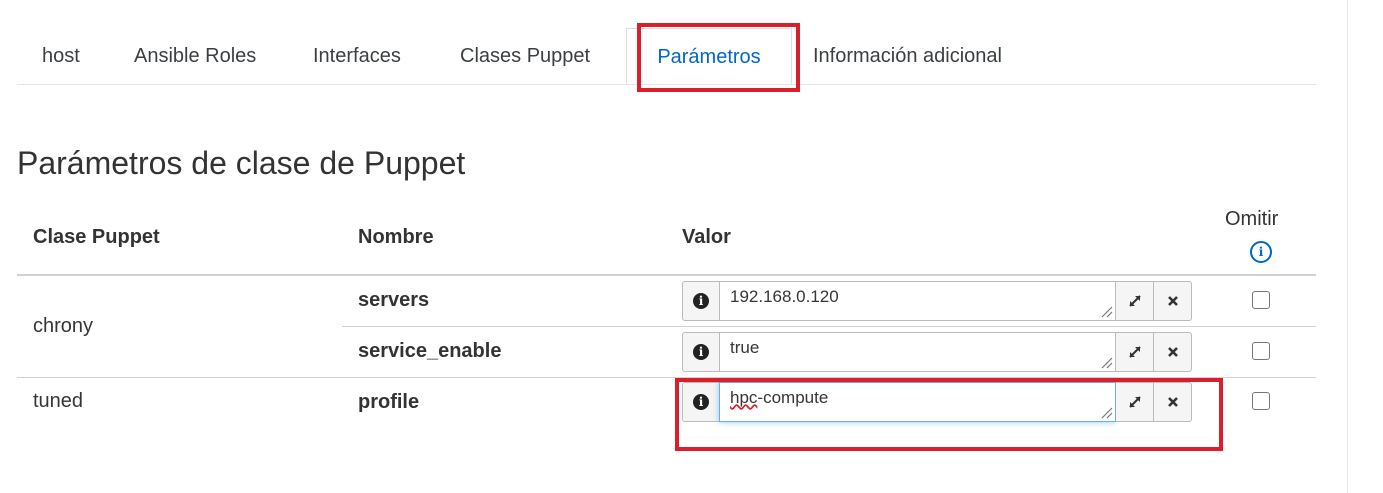 This screenshot has width=1383, height=493. Describe the element at coordinates (389, 402) in the screenshot. I see `param-name-profile: profile` at that location.